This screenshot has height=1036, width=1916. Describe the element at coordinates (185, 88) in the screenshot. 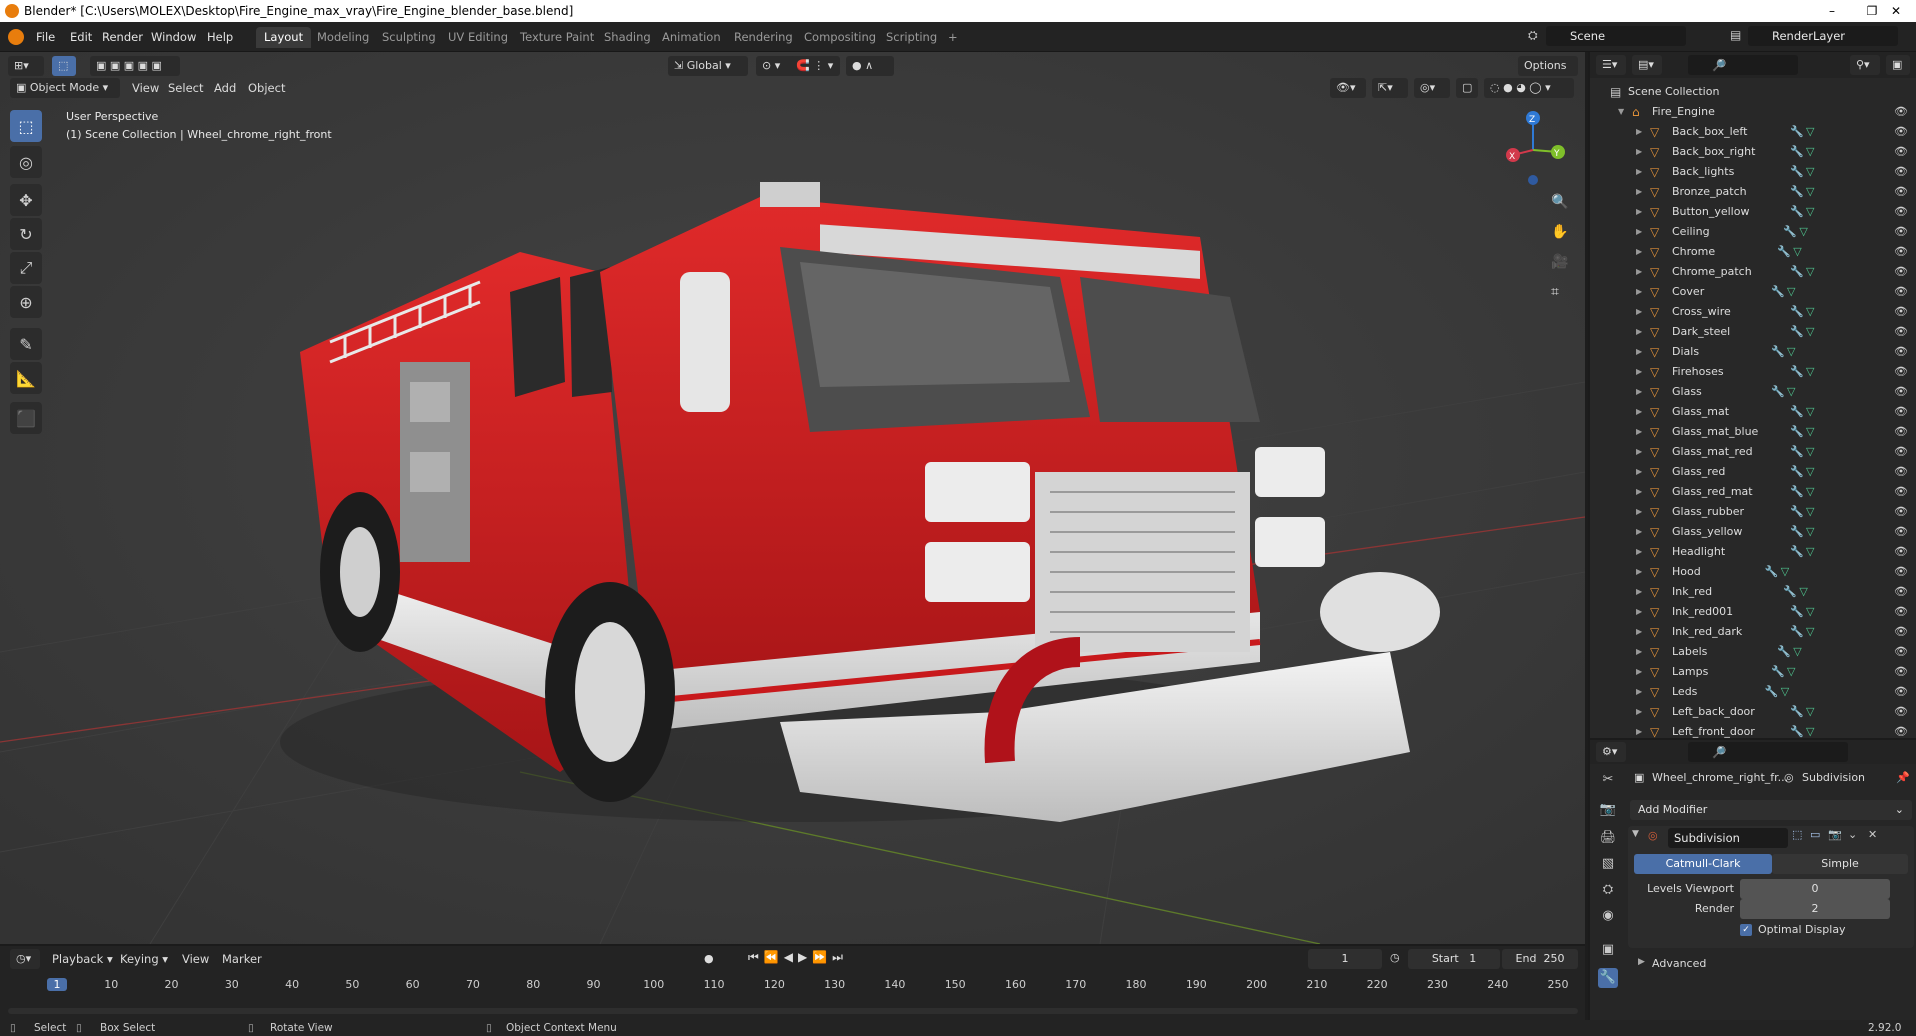

I see `viewport-menu-select: Select` at that location.